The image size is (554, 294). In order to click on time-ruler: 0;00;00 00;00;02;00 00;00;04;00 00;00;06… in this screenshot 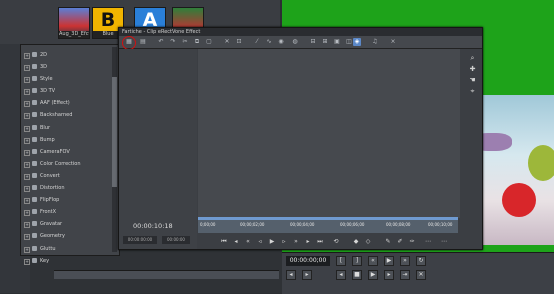, I will do `click(328, 225)`.